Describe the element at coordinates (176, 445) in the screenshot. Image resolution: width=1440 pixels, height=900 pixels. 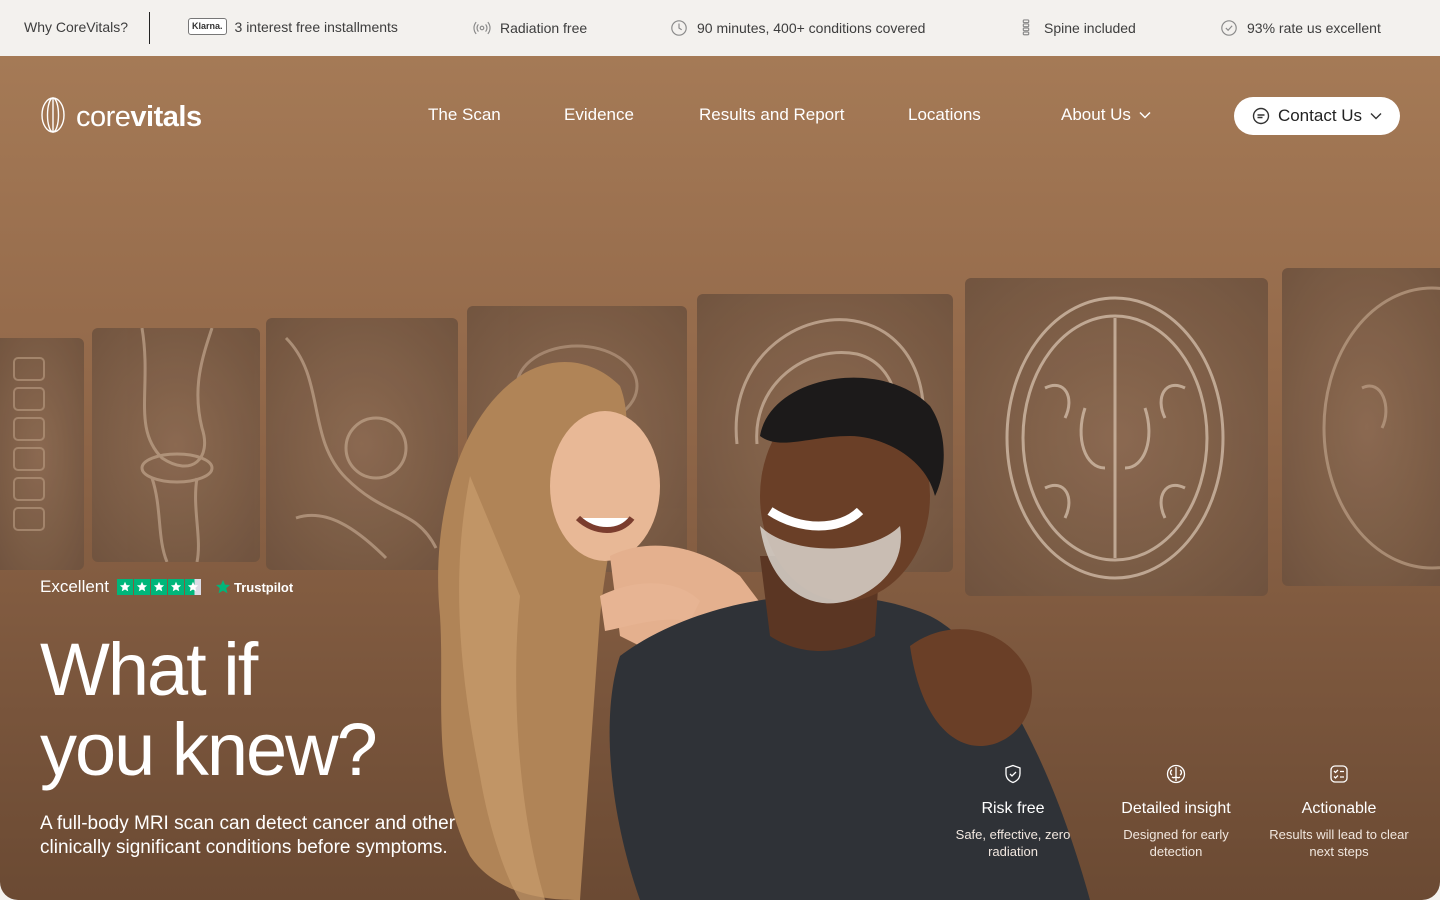
I see `mri-panel-knee` at that location.